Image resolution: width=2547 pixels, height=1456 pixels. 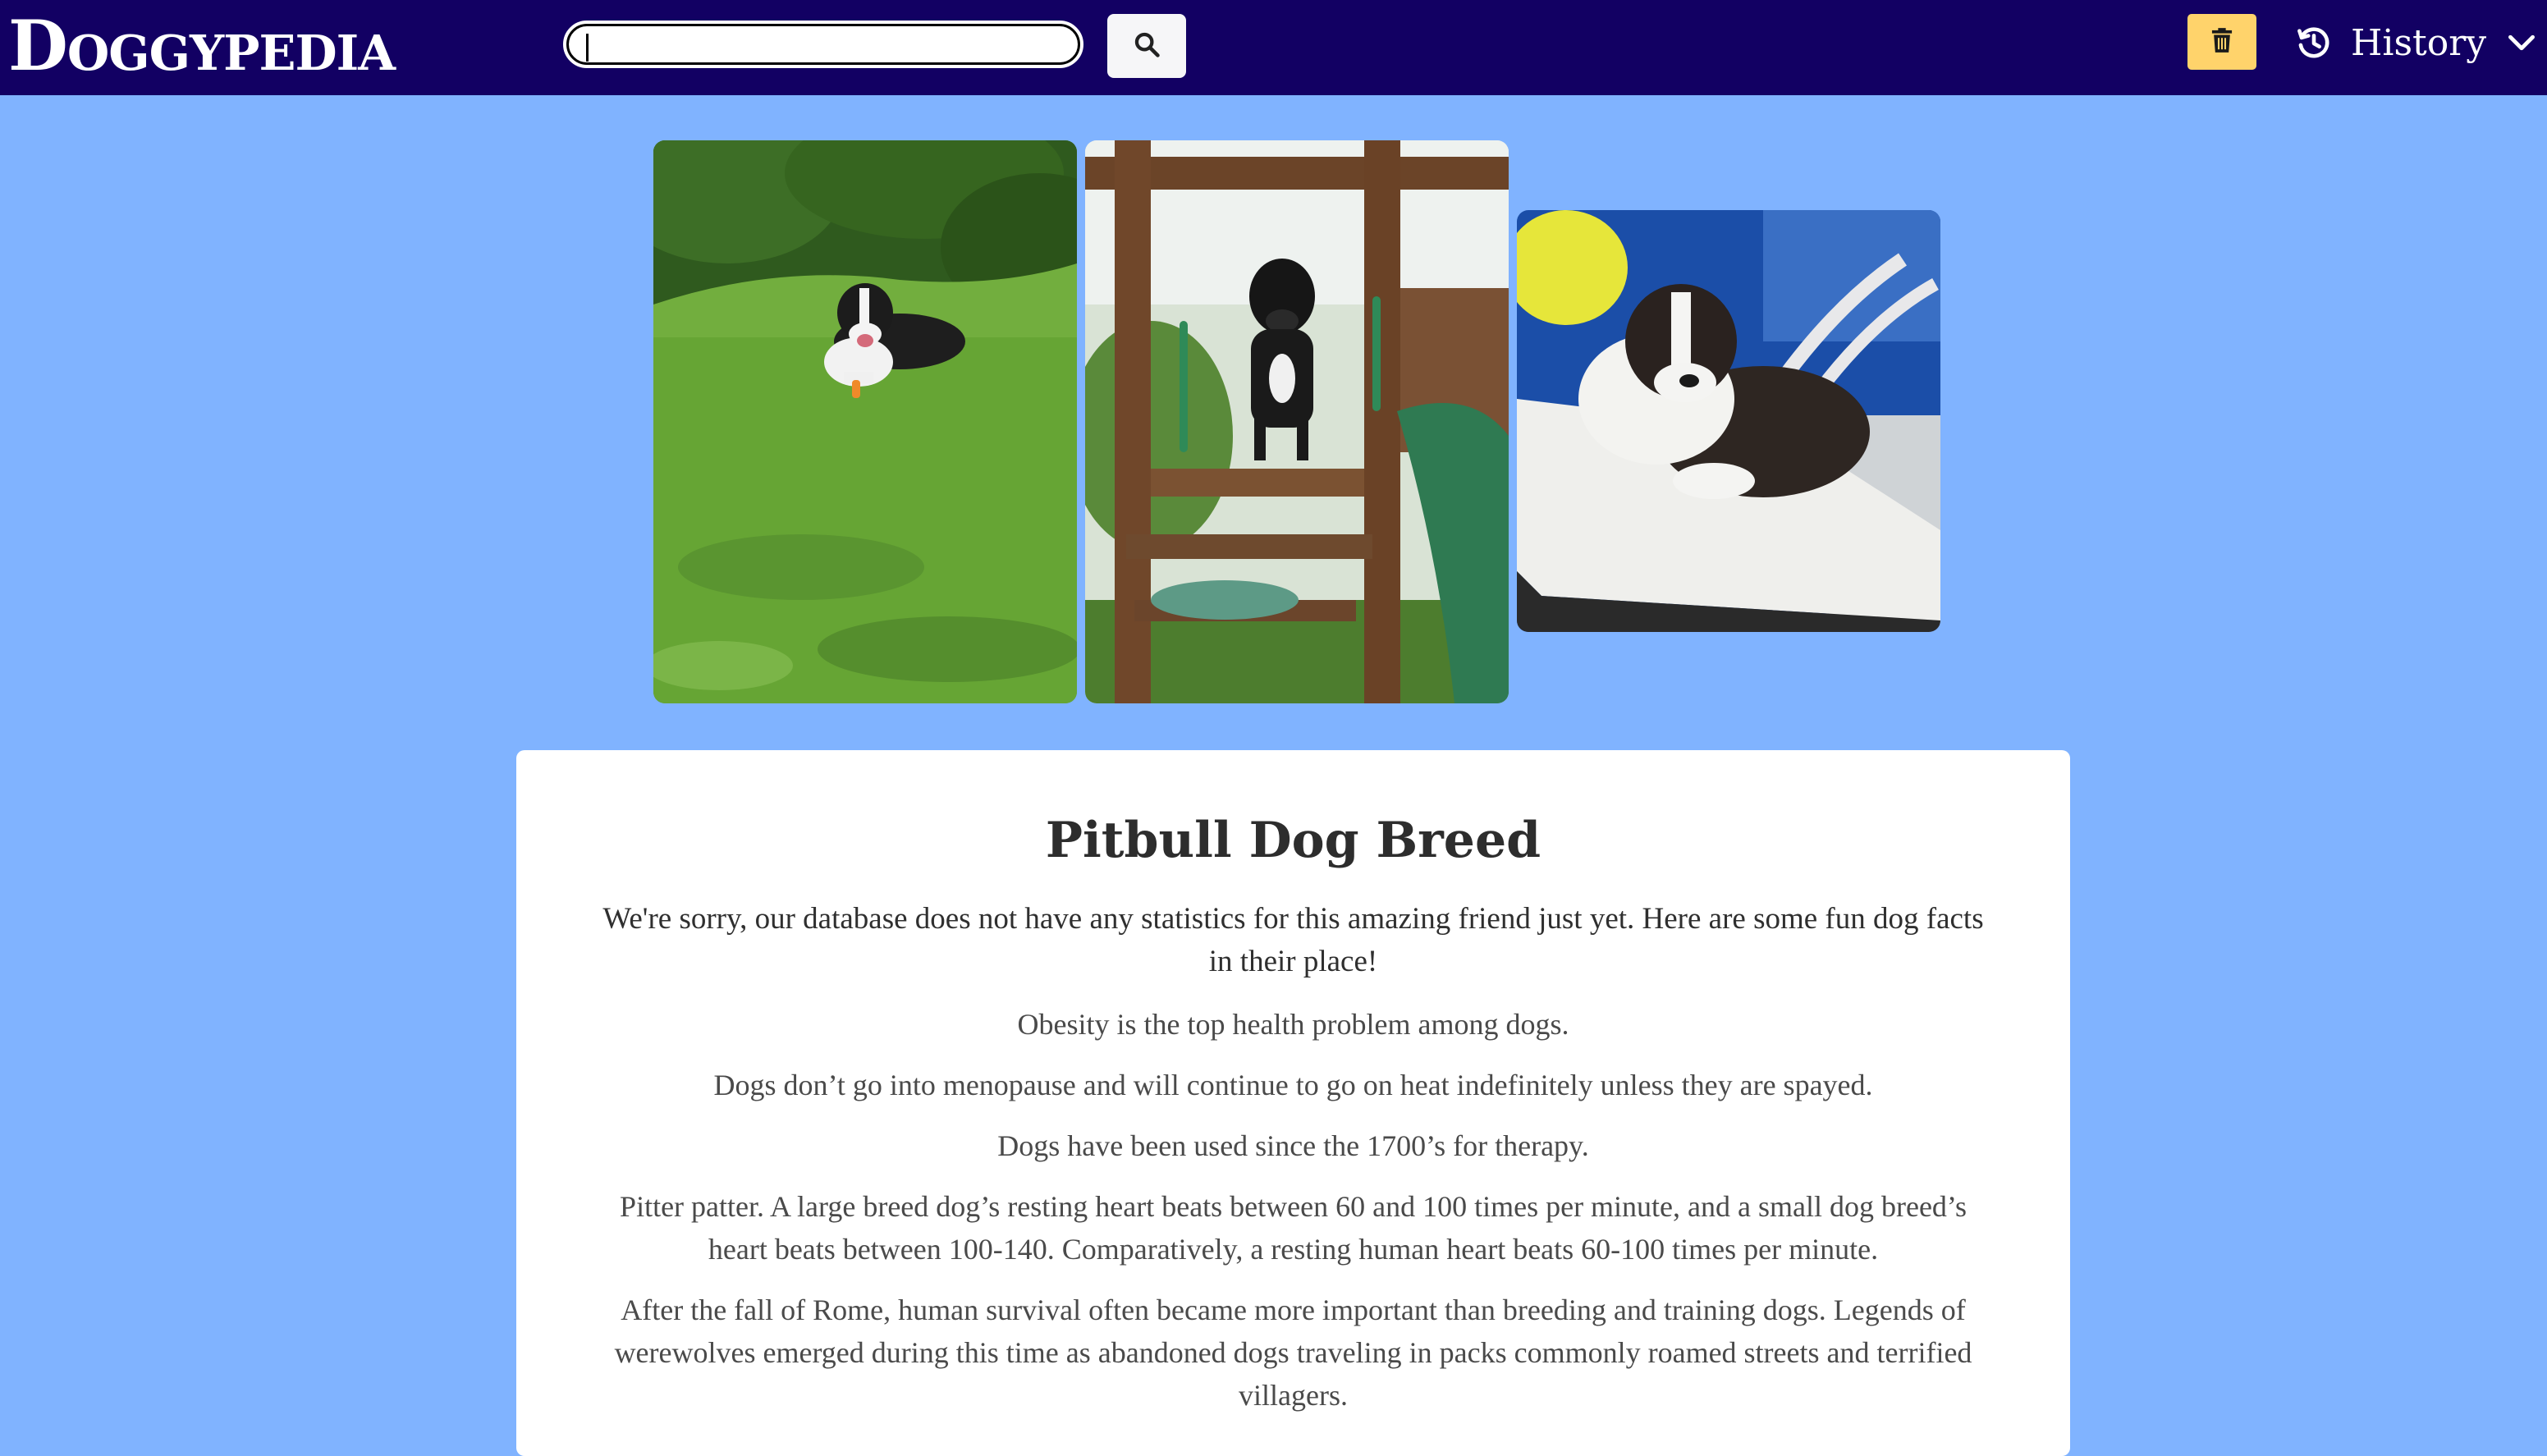 What do you see at coordinates (1293, 840) in the screenshot?
I see `breed-title: Pitbull Dog Breed` at bounding box center [1293, 840].